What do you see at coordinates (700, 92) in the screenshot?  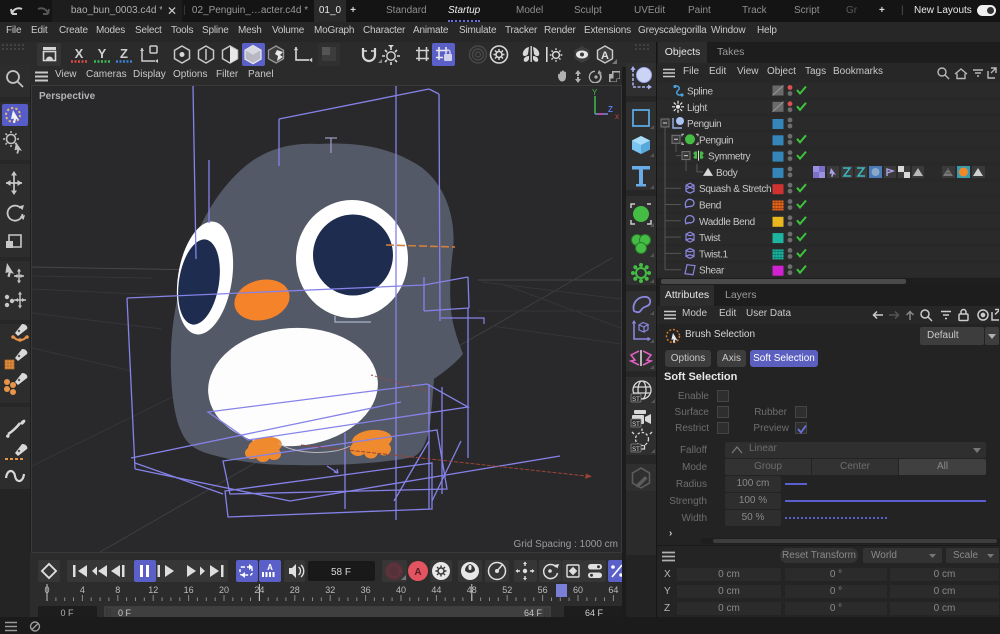 I see `svg-text: Spline` at bounding box center [700, 92].